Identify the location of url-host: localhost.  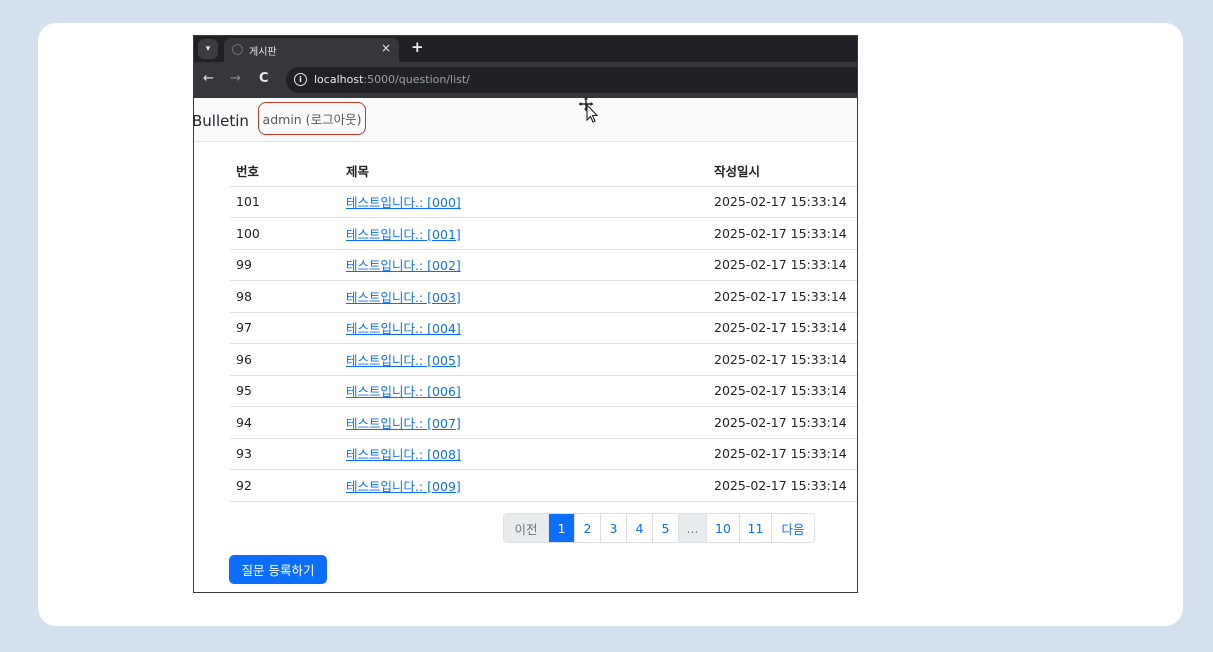
(339, 79).